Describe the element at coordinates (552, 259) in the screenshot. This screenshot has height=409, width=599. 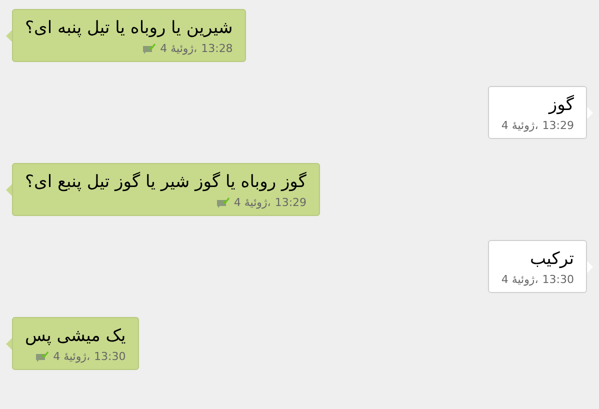
I see `message-text: ترکیب` at that location.